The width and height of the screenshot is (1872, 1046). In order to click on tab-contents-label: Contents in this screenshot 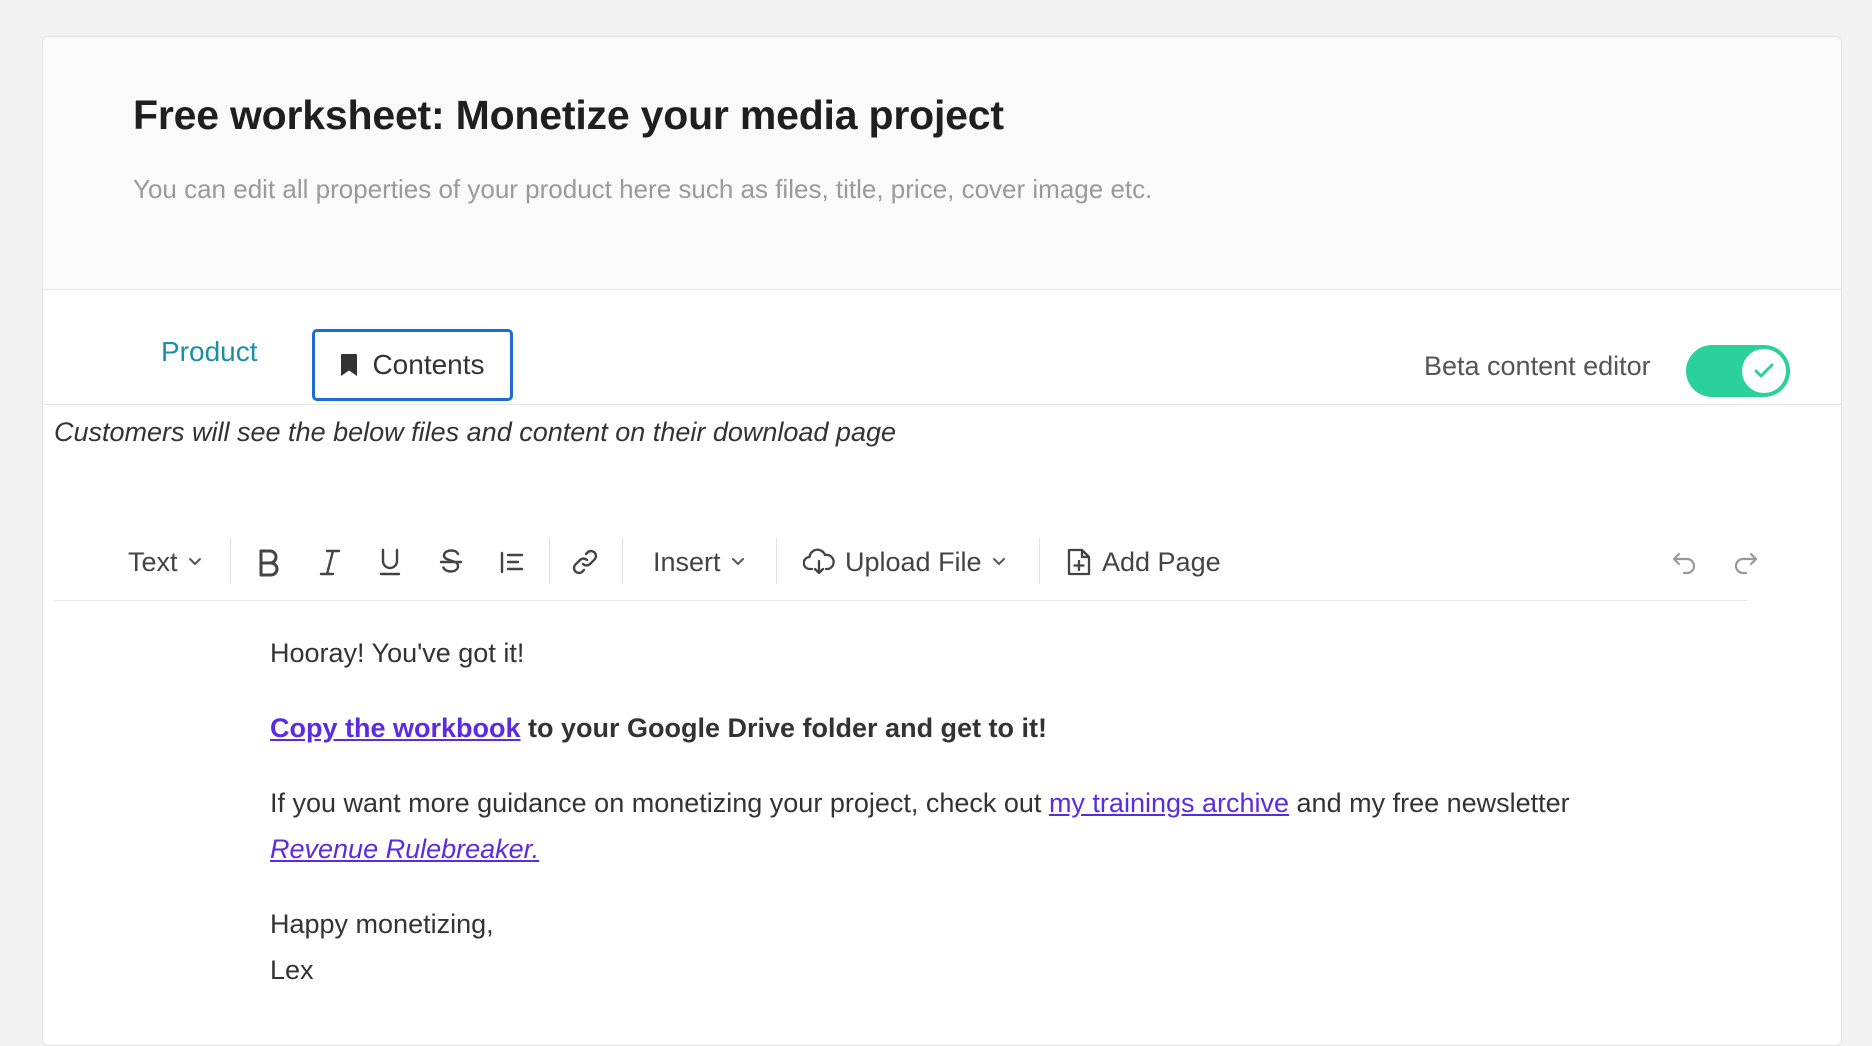, I will do `click(428, 364)`.